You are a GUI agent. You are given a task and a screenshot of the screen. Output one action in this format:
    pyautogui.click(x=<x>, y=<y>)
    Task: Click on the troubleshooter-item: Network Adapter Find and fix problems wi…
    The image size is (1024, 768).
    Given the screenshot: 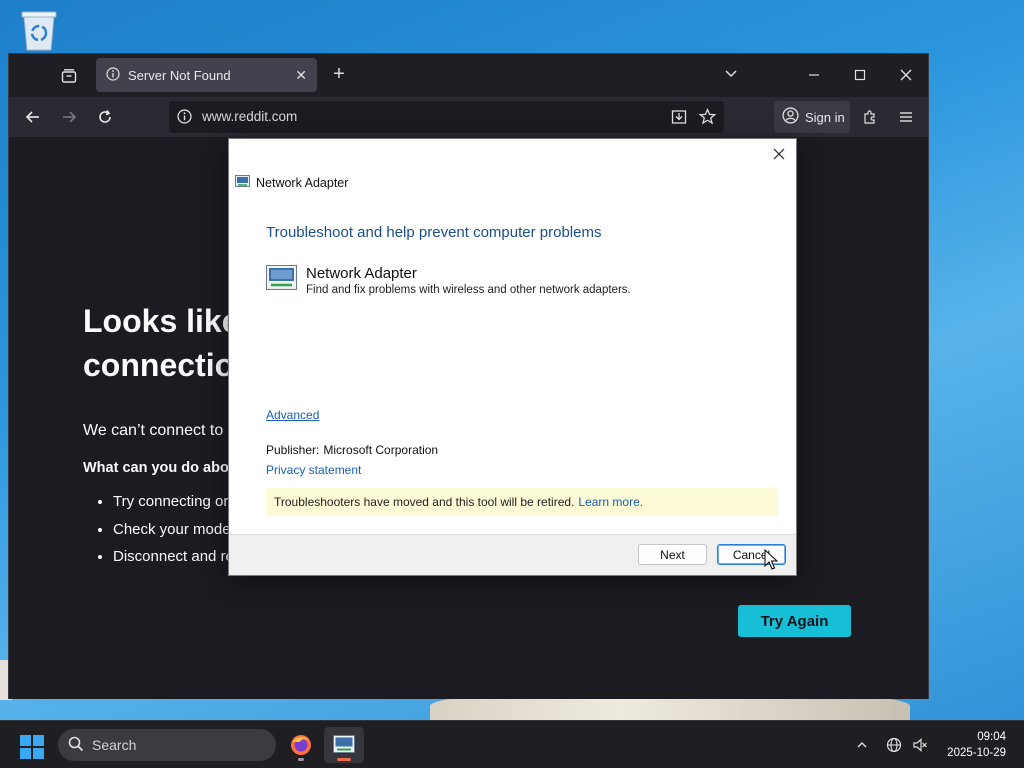 What is the action you would take?
    pyautogui.click(x=448, y=280)
    